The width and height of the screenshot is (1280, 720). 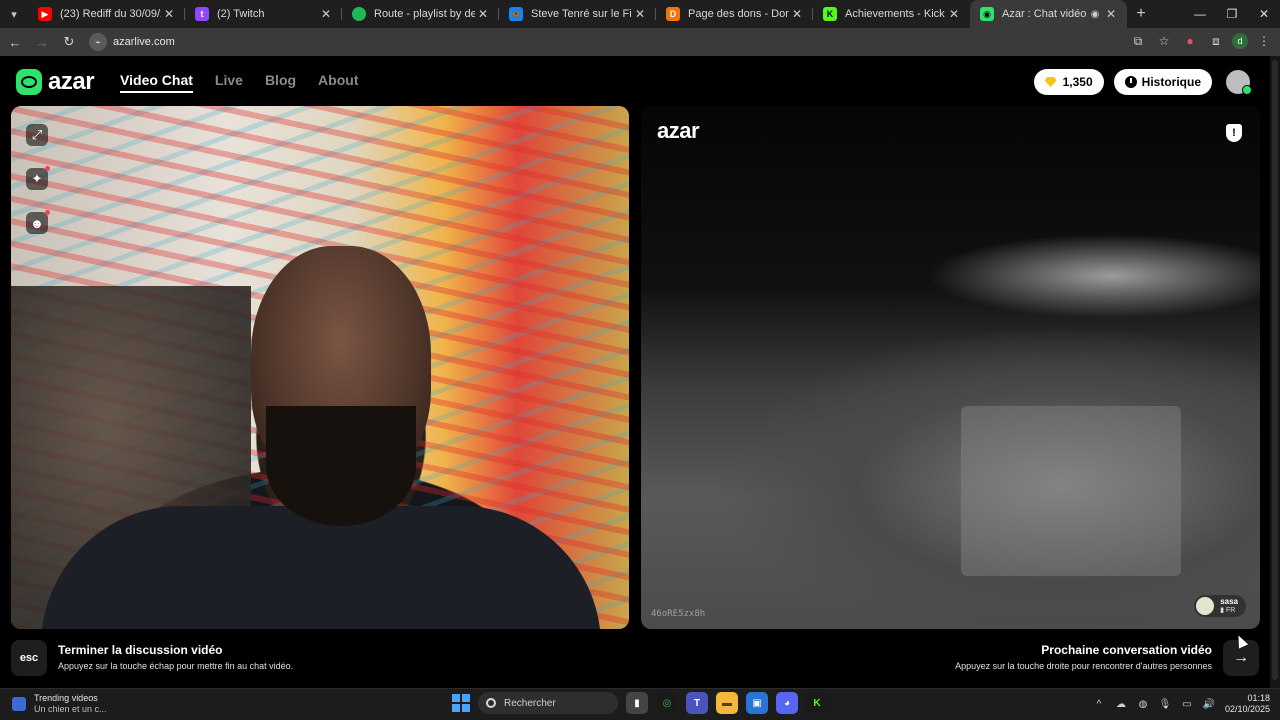 I want to click on clock-time: 01:18, so click(x=1258, y=698).